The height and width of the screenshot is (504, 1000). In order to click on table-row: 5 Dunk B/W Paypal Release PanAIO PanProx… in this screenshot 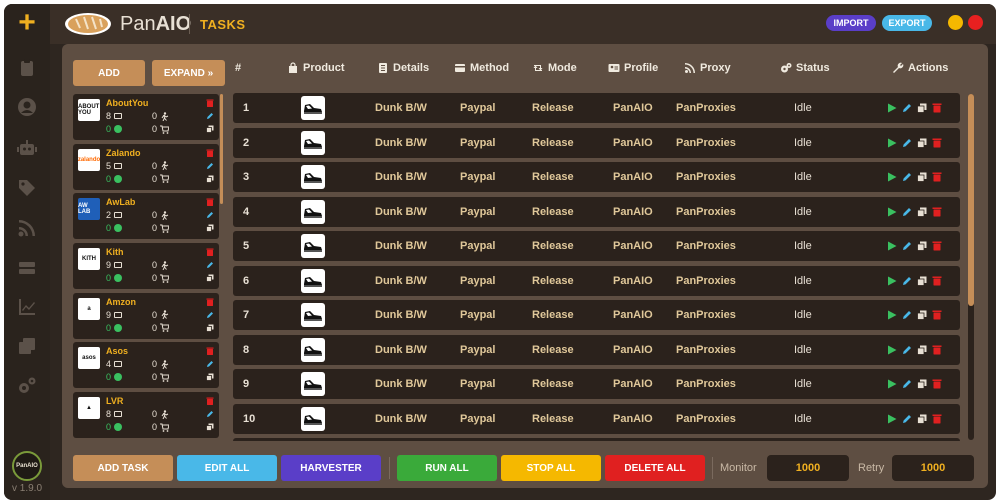, I will do `click(596, 246)`.